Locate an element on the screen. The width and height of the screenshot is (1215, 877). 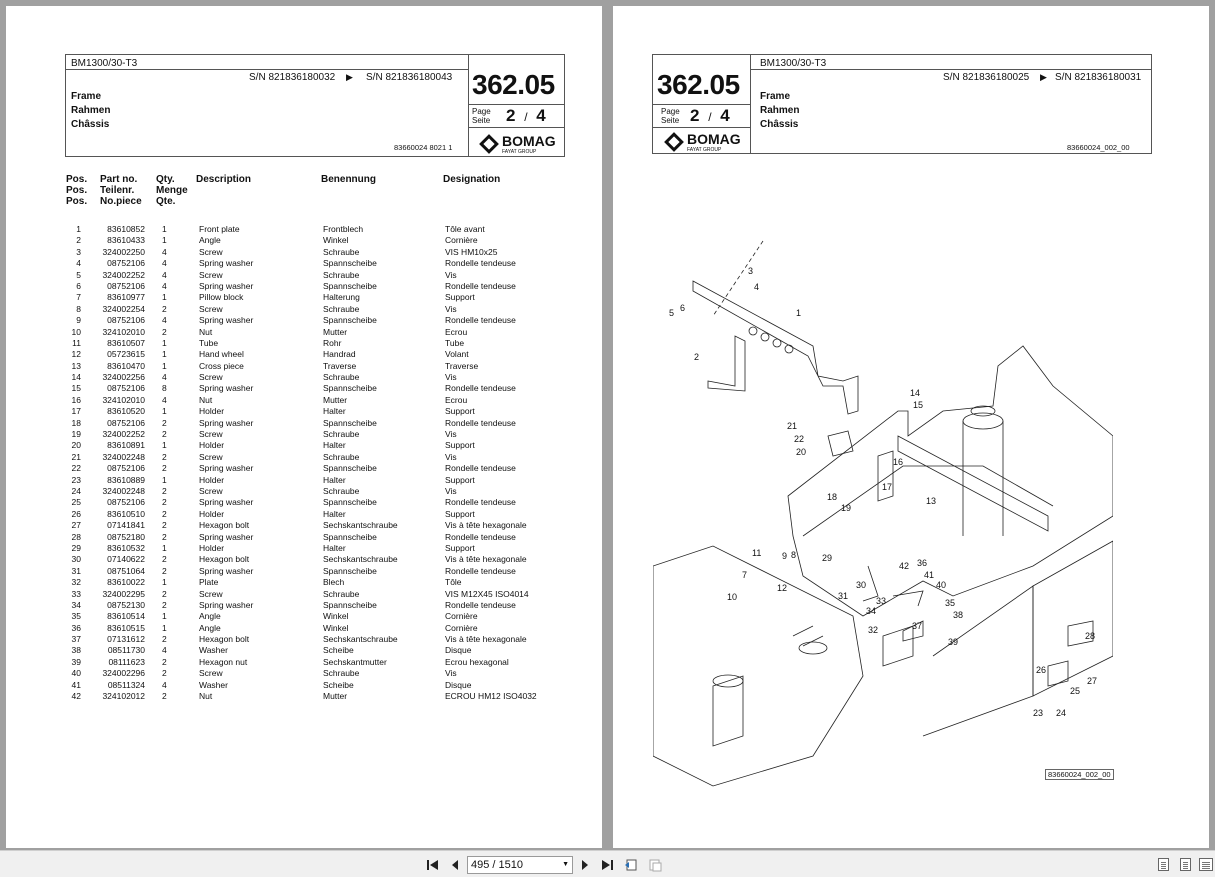
part-pos: 5 is located at coordinates (78, 274).